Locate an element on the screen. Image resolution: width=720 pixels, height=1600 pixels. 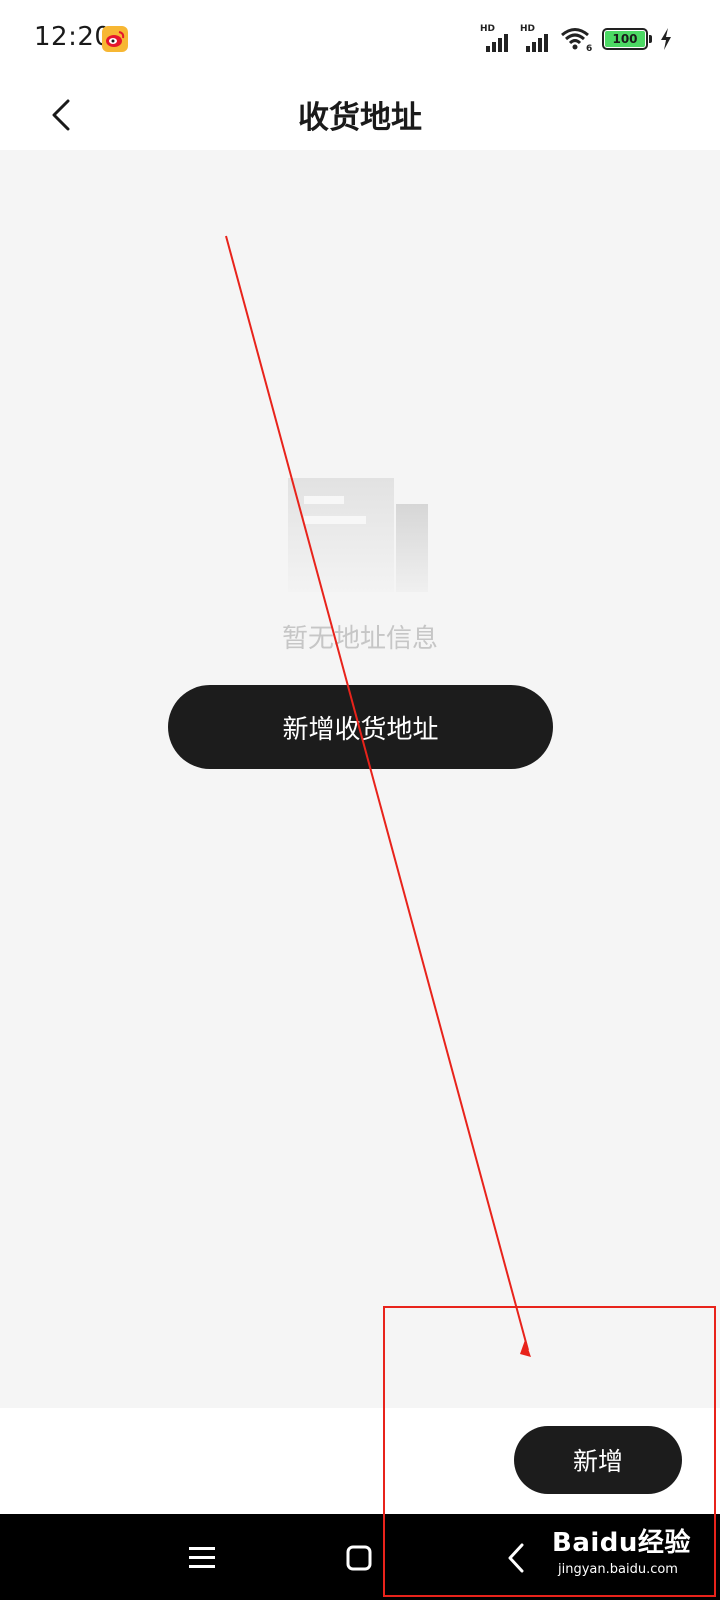
home-square-icon is located at coordinates (359, 1558).